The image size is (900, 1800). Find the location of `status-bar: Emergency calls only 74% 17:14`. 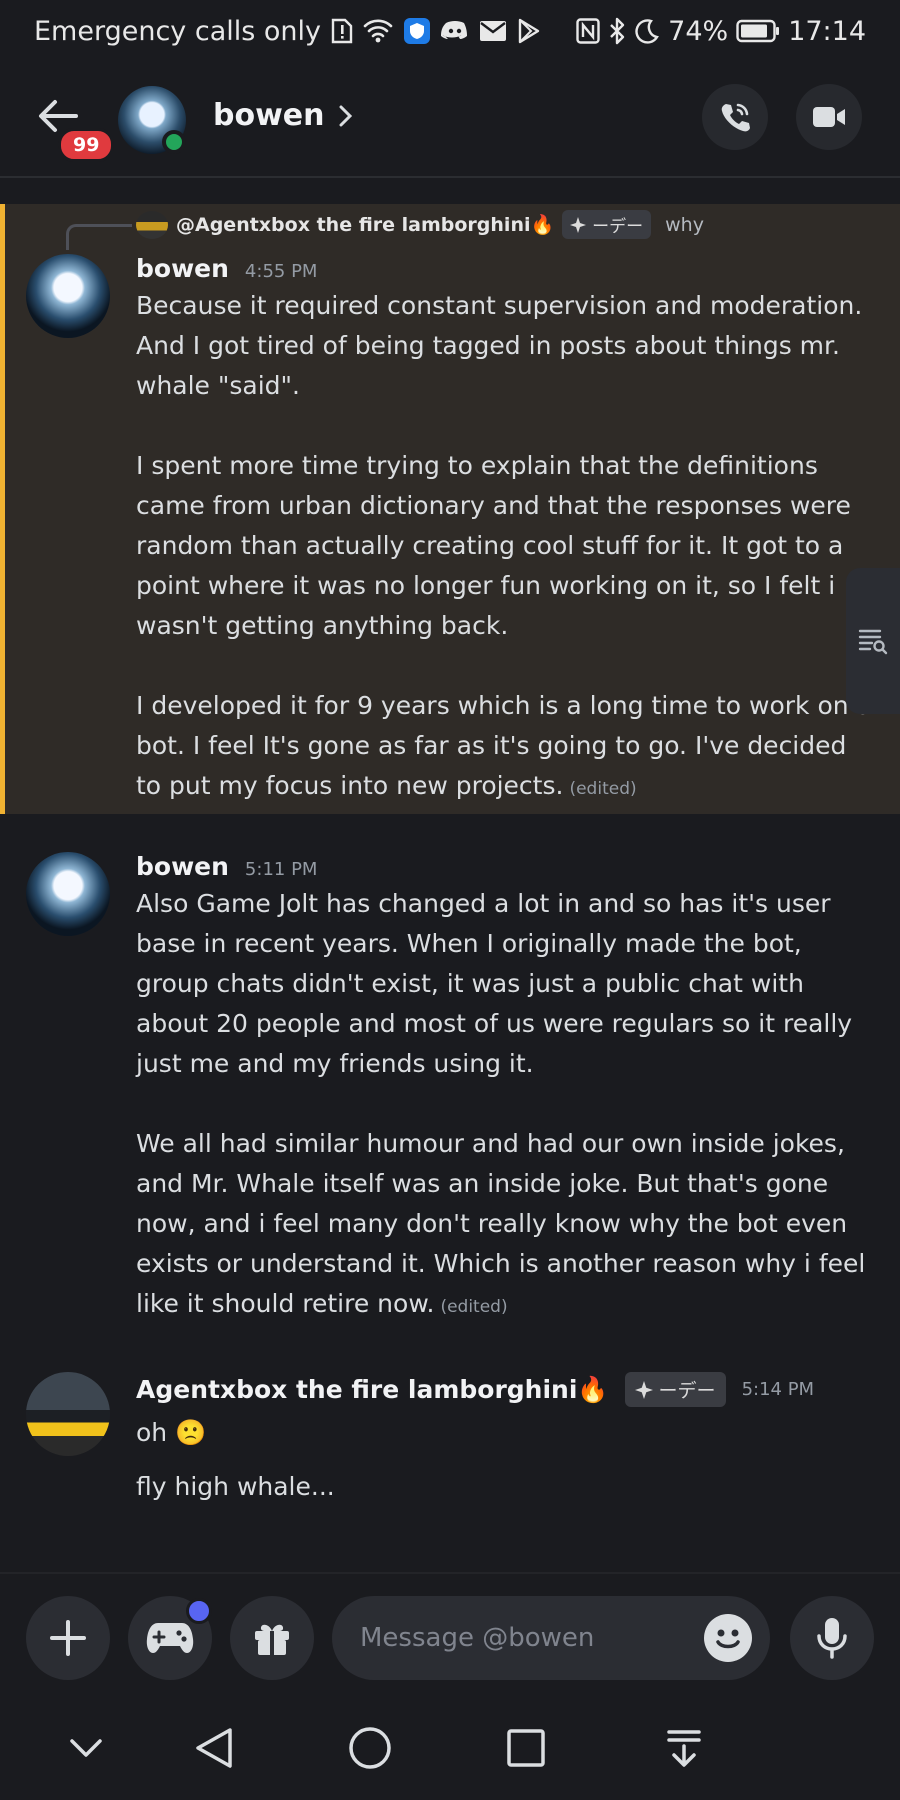

status-bar: Emergency calls only 74% 17:14 is located at coordinates (450, 31).